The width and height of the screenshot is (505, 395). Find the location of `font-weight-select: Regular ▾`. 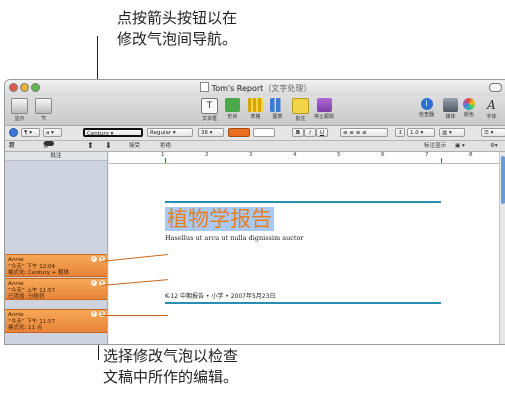

font-weight-select: Regular ▾ is located at coordinates (170, 132).